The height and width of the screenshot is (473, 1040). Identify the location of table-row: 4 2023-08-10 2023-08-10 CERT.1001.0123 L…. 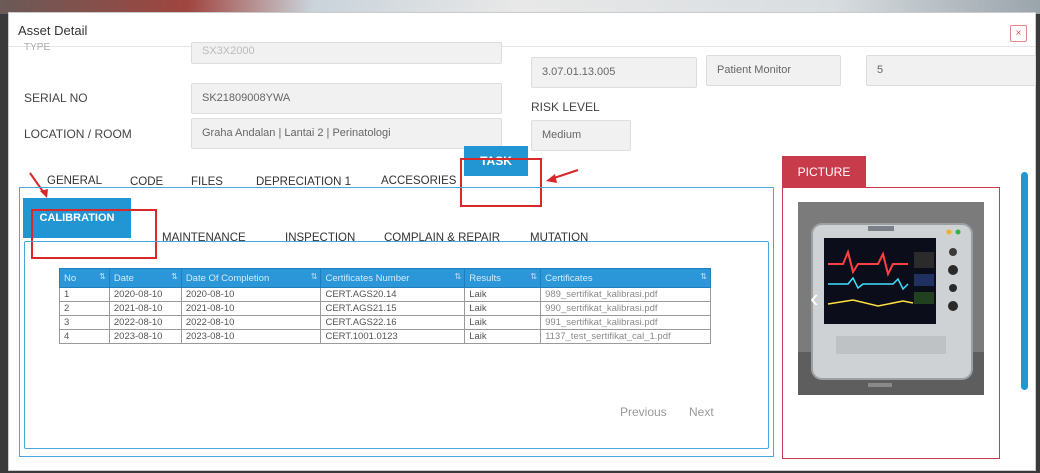
(385, 336).